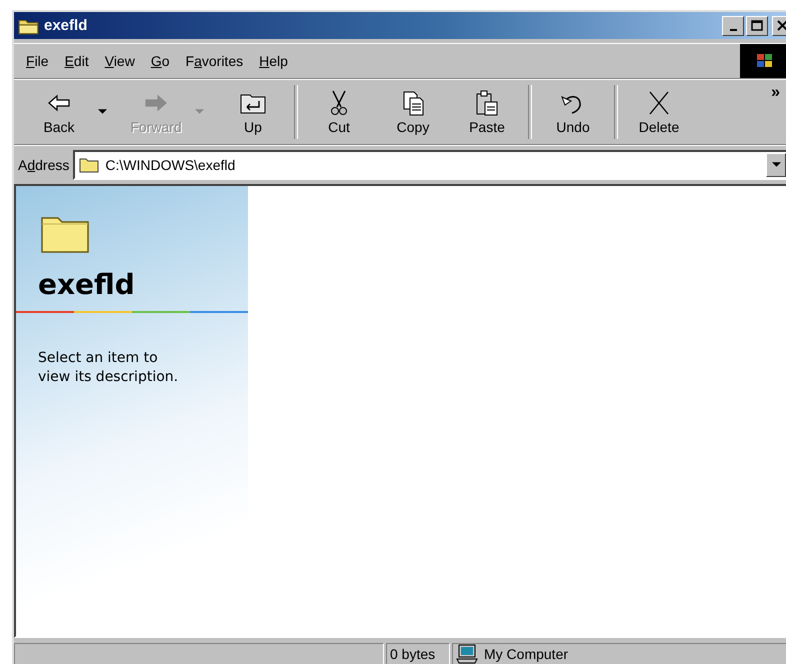  Describe the element at coordinates (418, 653) in the screenshot. I see `status-size: 0 bytes` at that location.